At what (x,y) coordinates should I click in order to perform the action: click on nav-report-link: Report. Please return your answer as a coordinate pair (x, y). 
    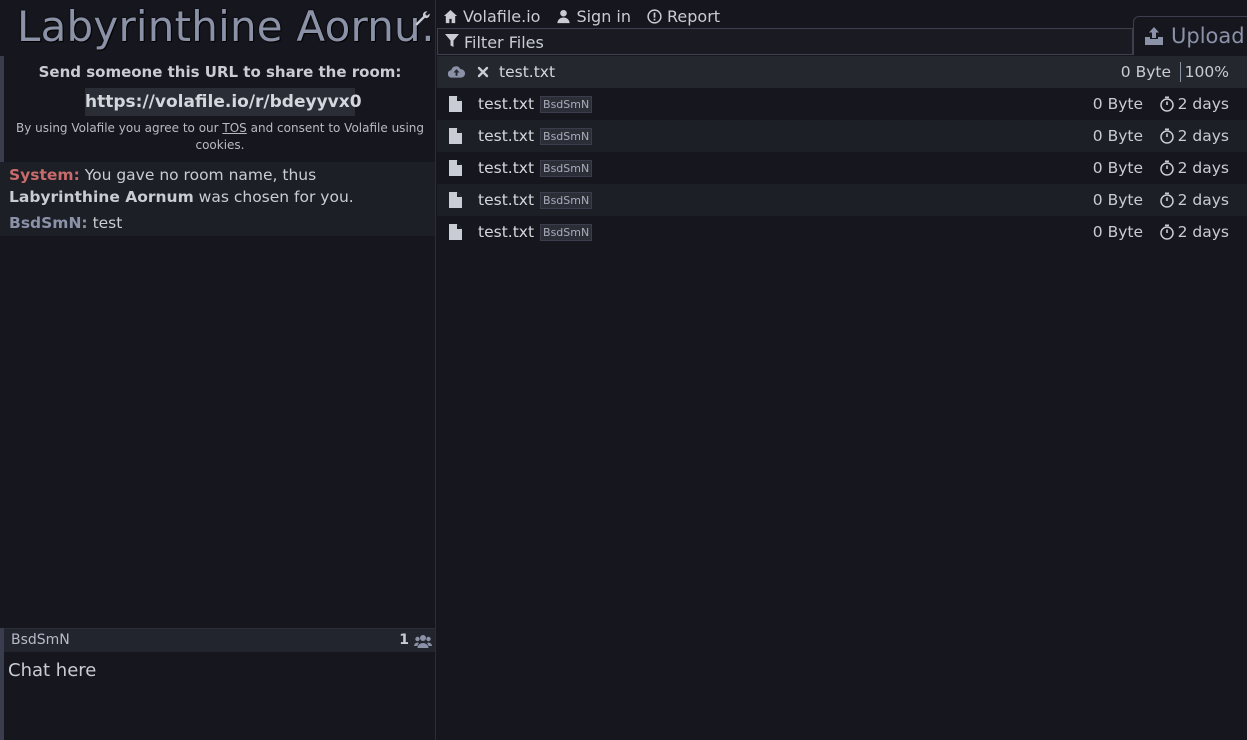
    Looking at the image, I should click on (683, 16).